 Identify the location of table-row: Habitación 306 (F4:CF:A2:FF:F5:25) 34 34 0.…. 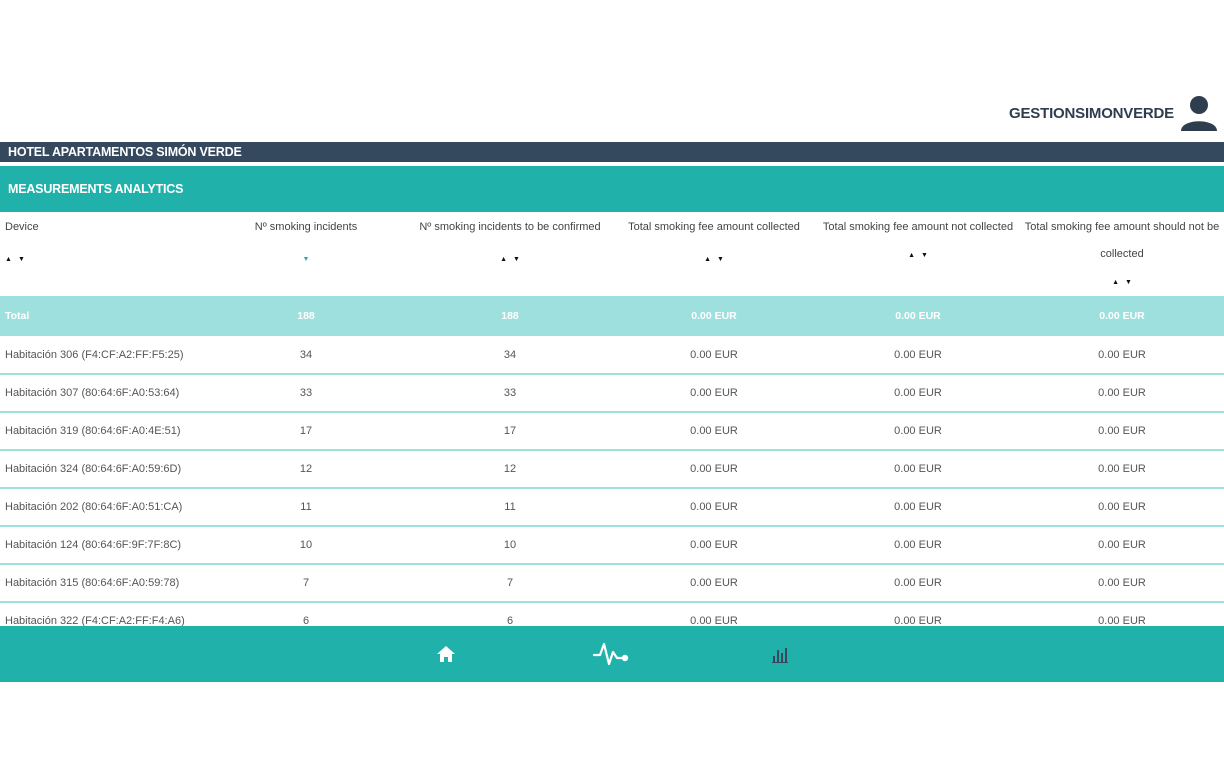
(612, 355).